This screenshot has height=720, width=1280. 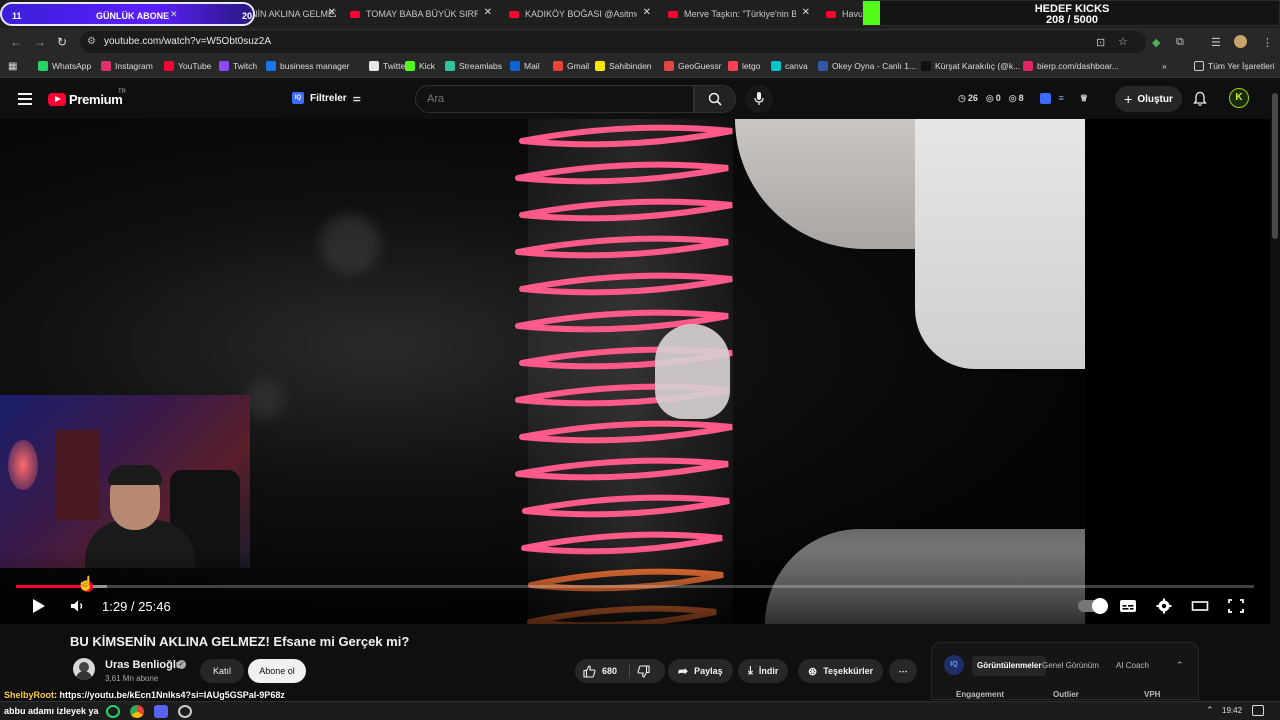 I want to click on more-actions-button: ⋯, so click(x=903, y=671).